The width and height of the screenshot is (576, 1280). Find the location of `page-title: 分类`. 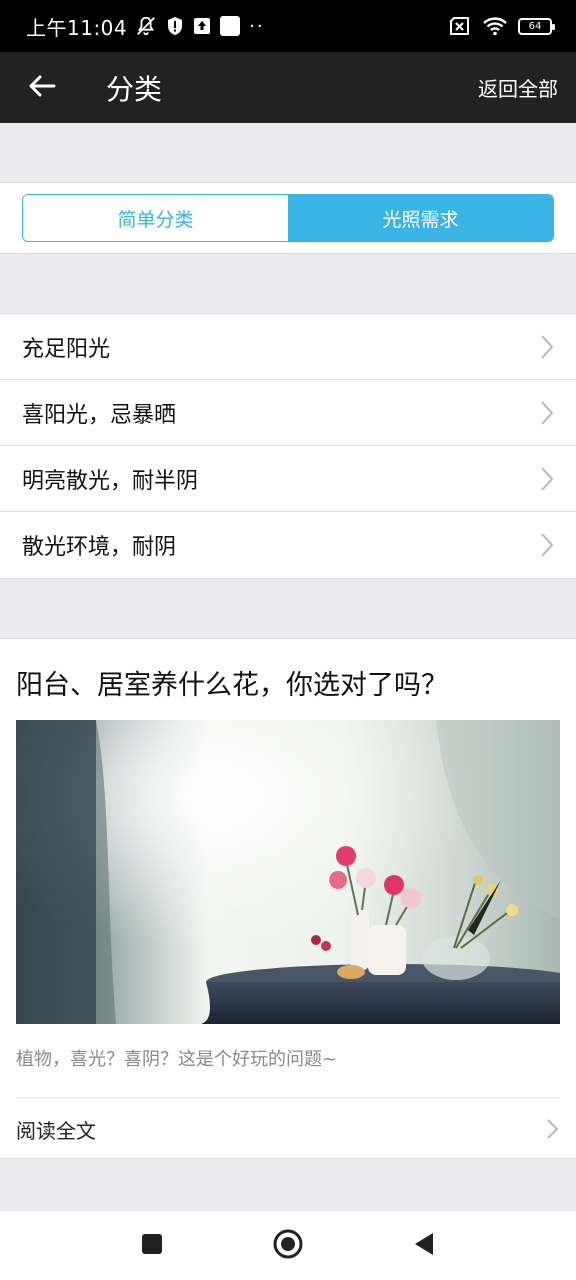

page-title: 分类 is located at coordinates (134, 89).